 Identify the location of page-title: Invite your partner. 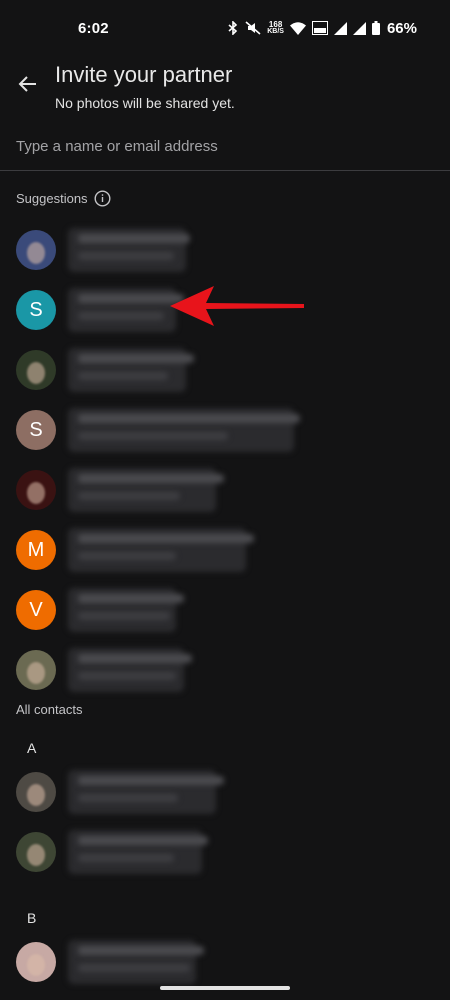
(144, 74).